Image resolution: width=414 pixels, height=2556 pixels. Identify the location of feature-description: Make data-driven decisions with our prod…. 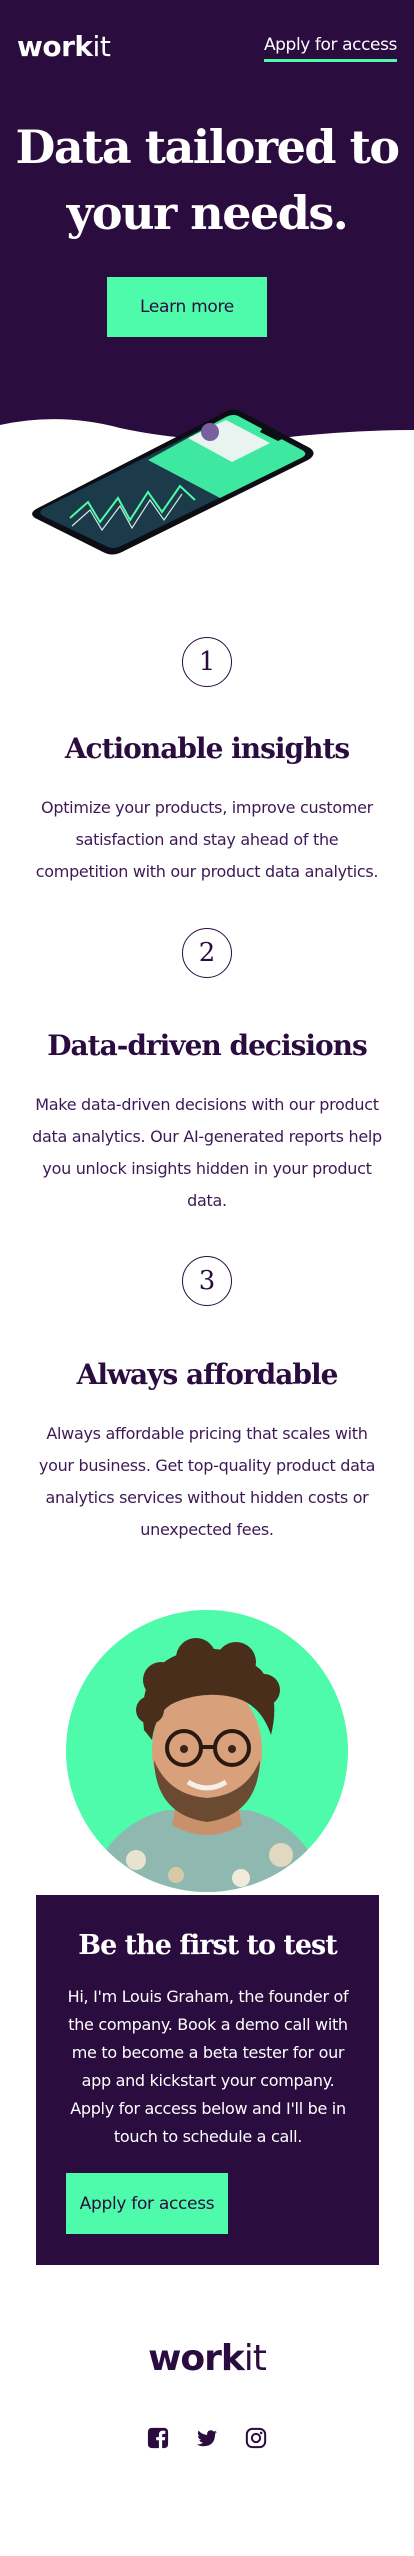
(207, 1152).